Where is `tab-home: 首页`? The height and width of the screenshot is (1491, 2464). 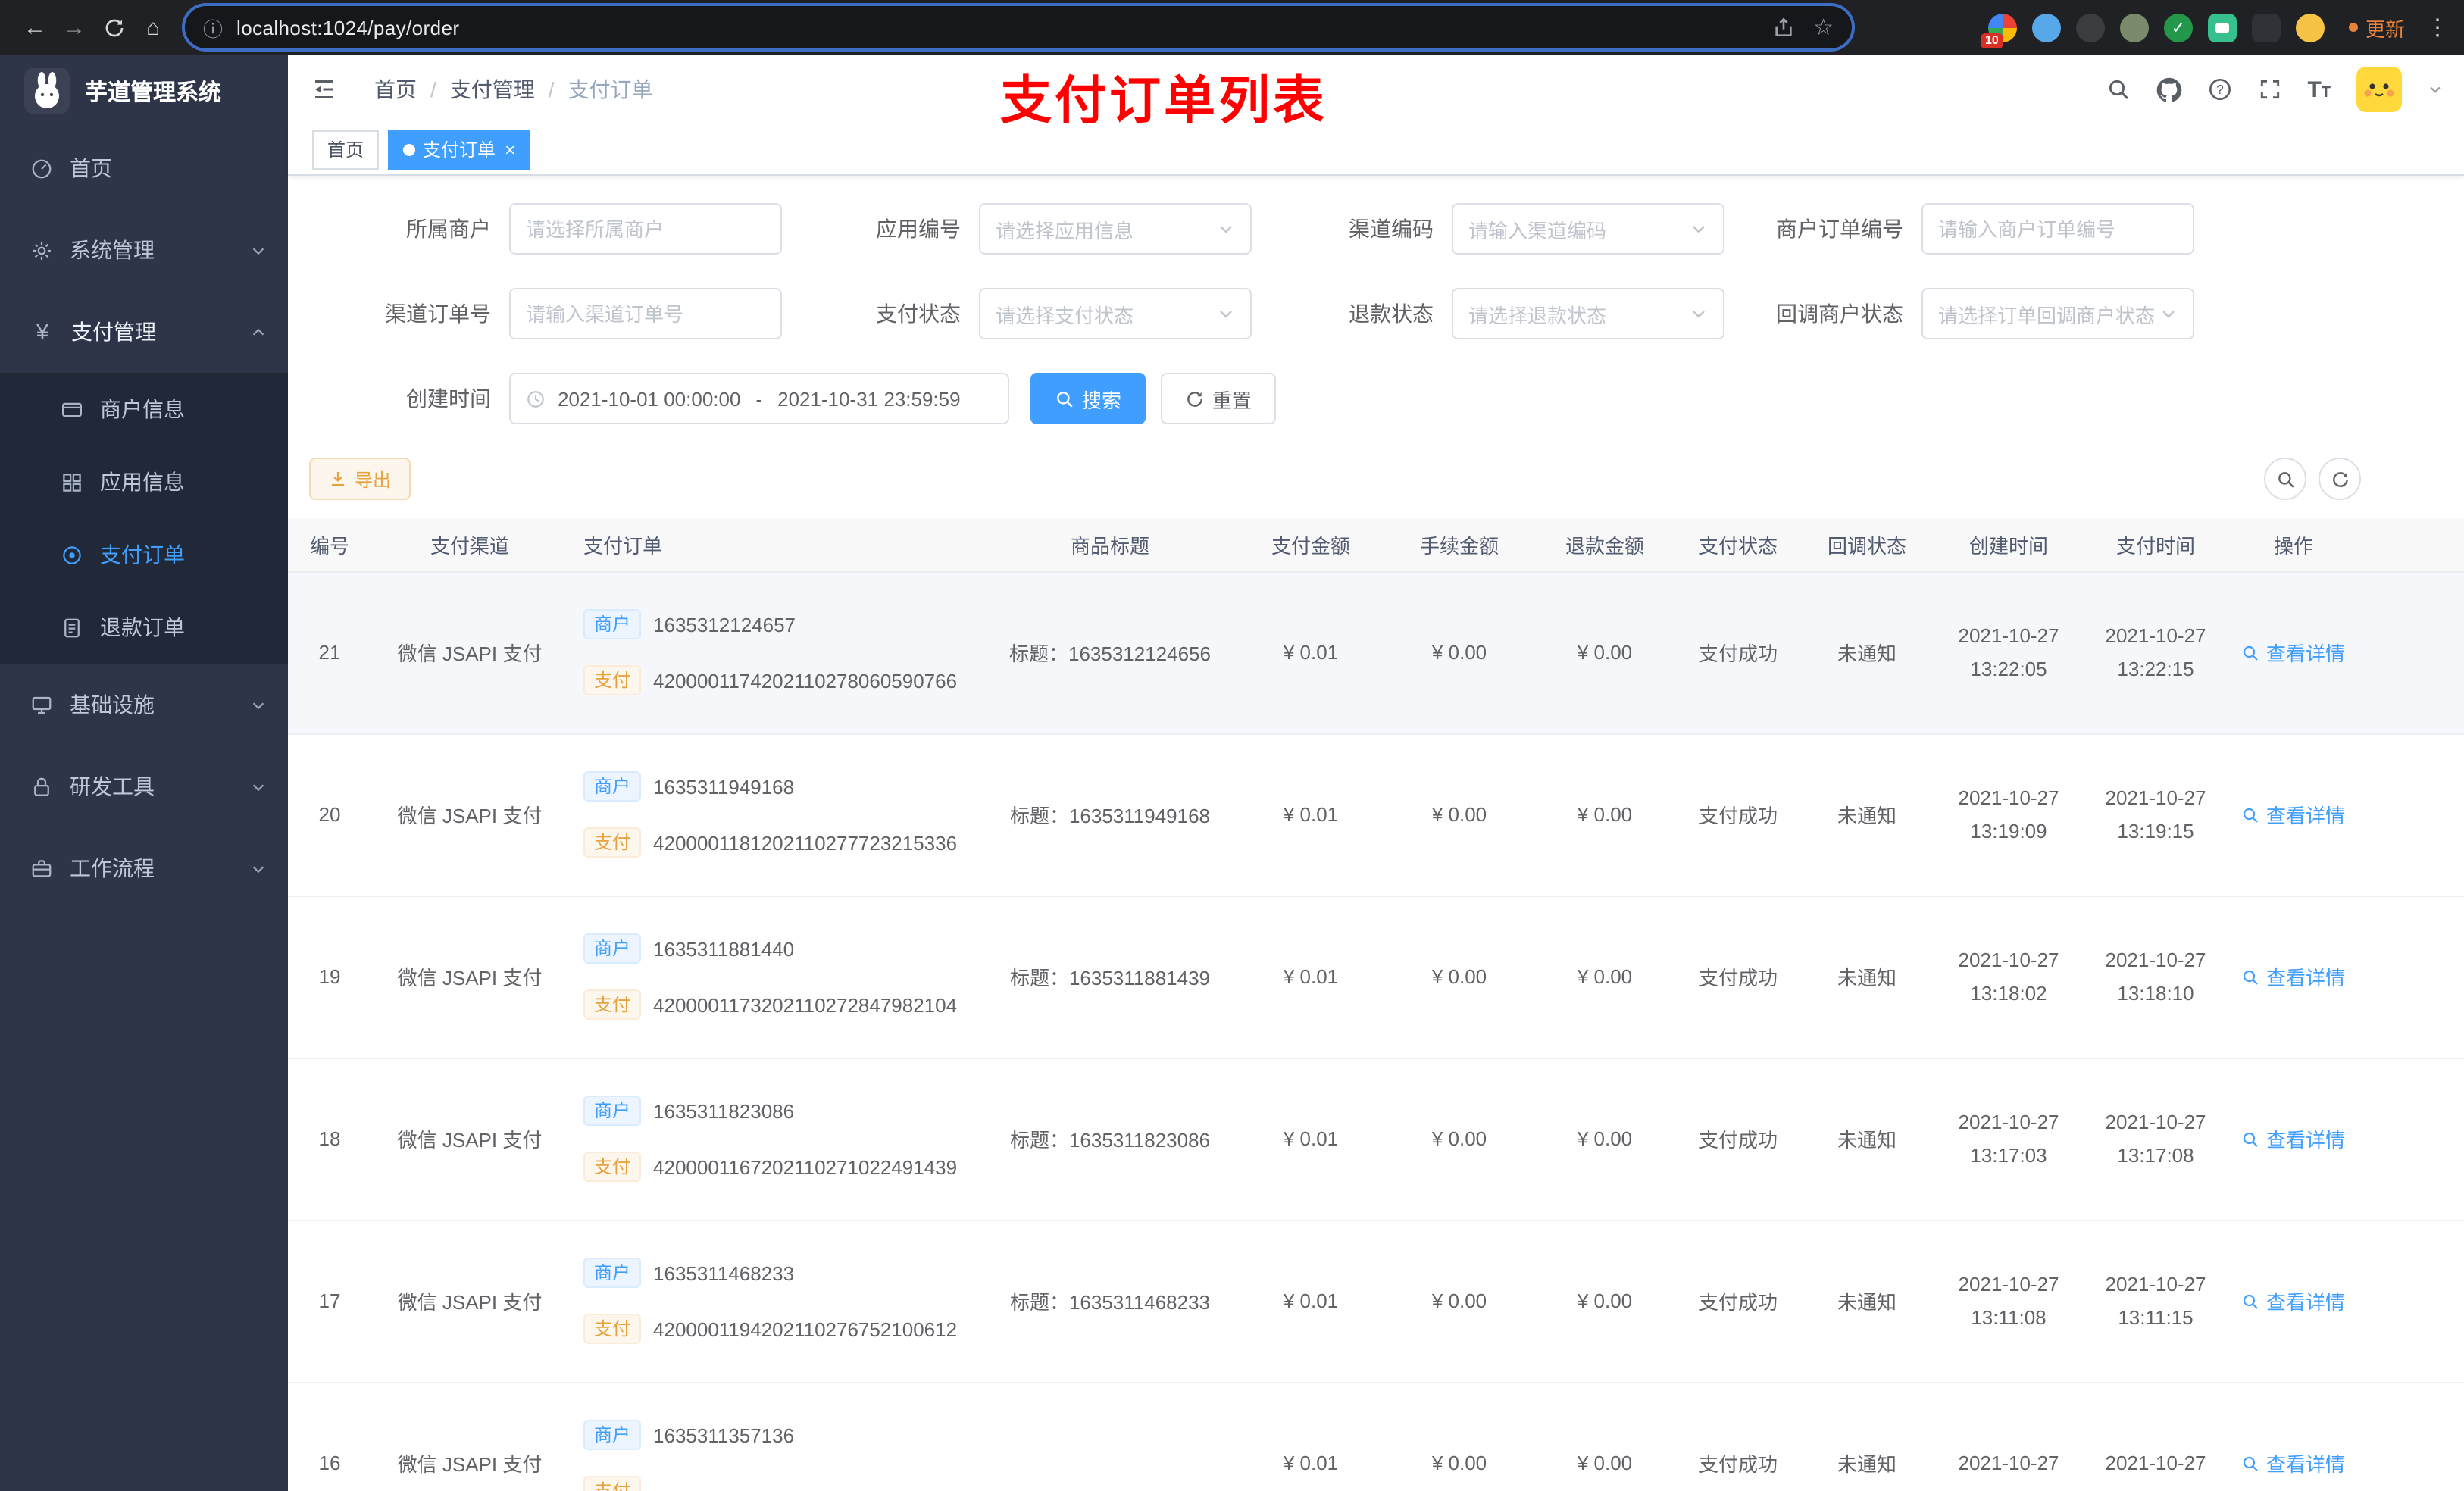 tab-home: 首页 is located at coordinates (346, 149).